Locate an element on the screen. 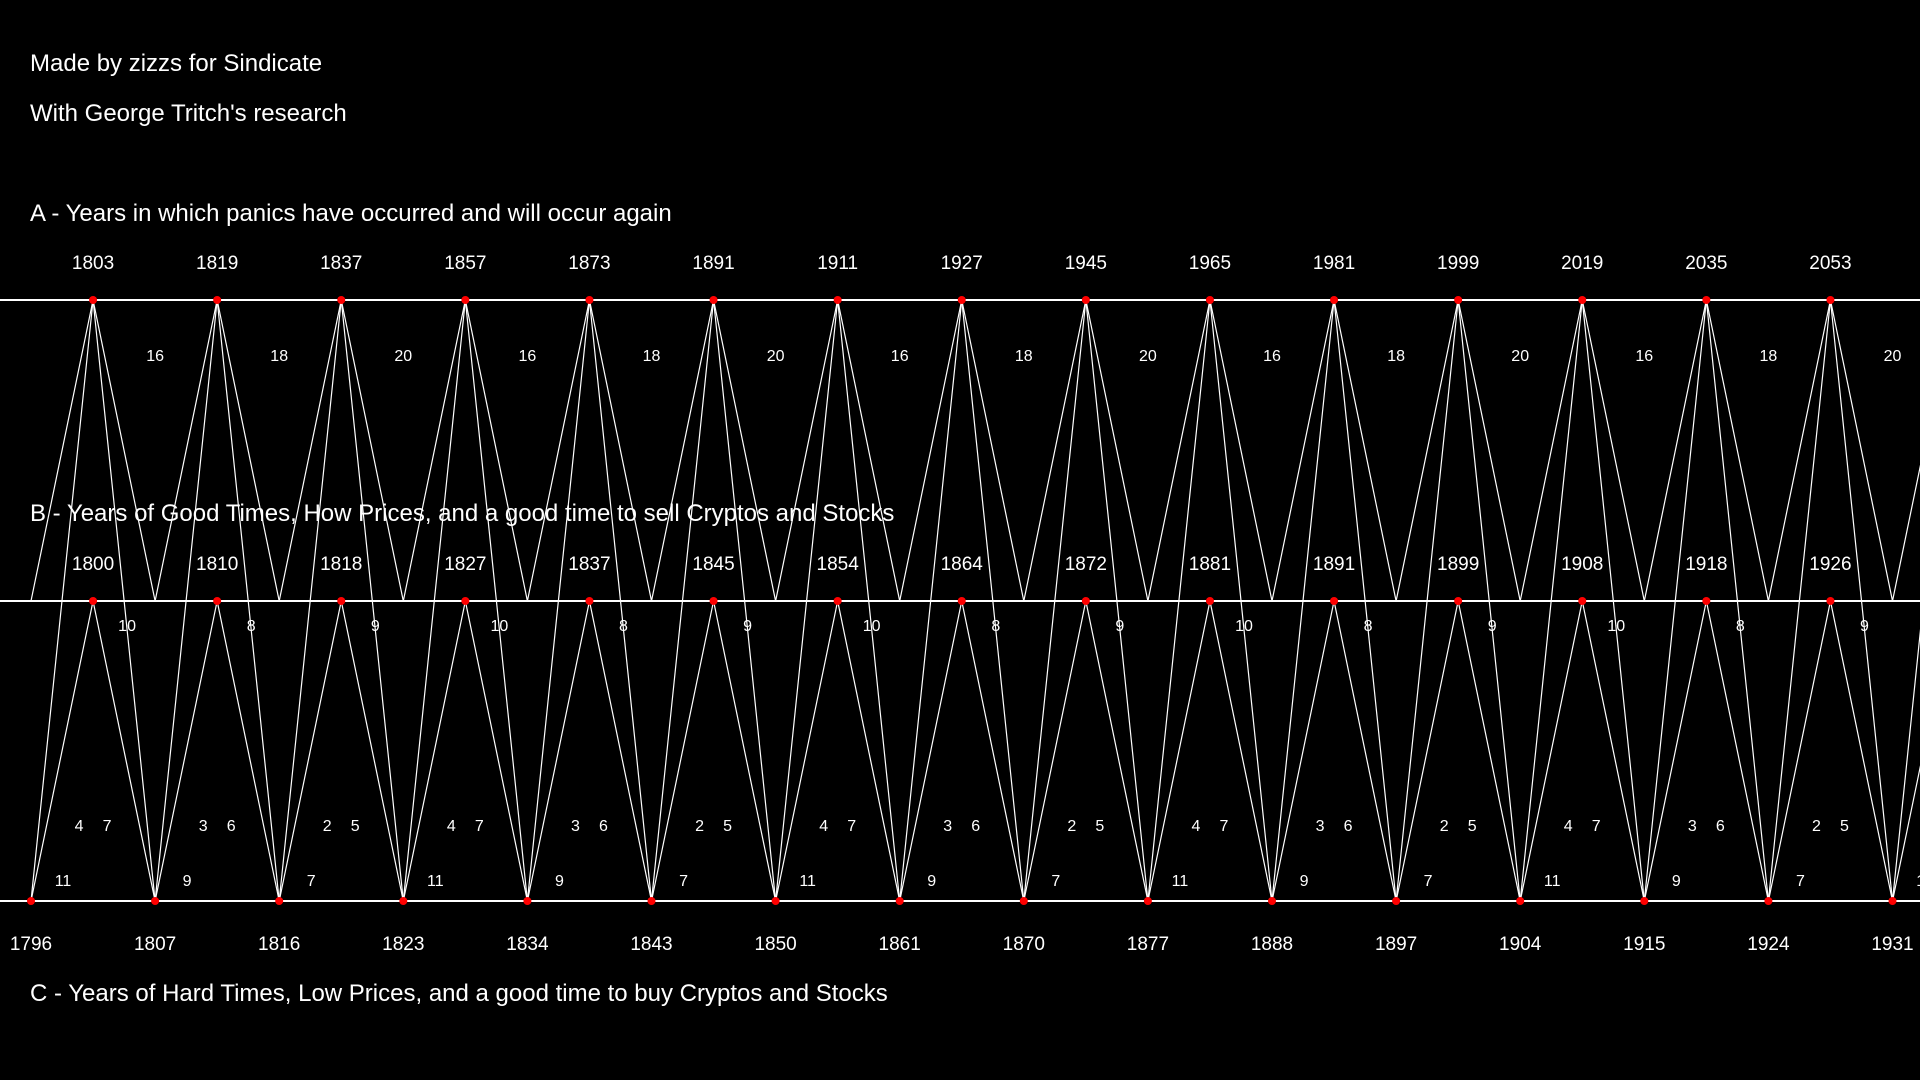  year-label-c: 1850 is located at coordinates (775, 944).